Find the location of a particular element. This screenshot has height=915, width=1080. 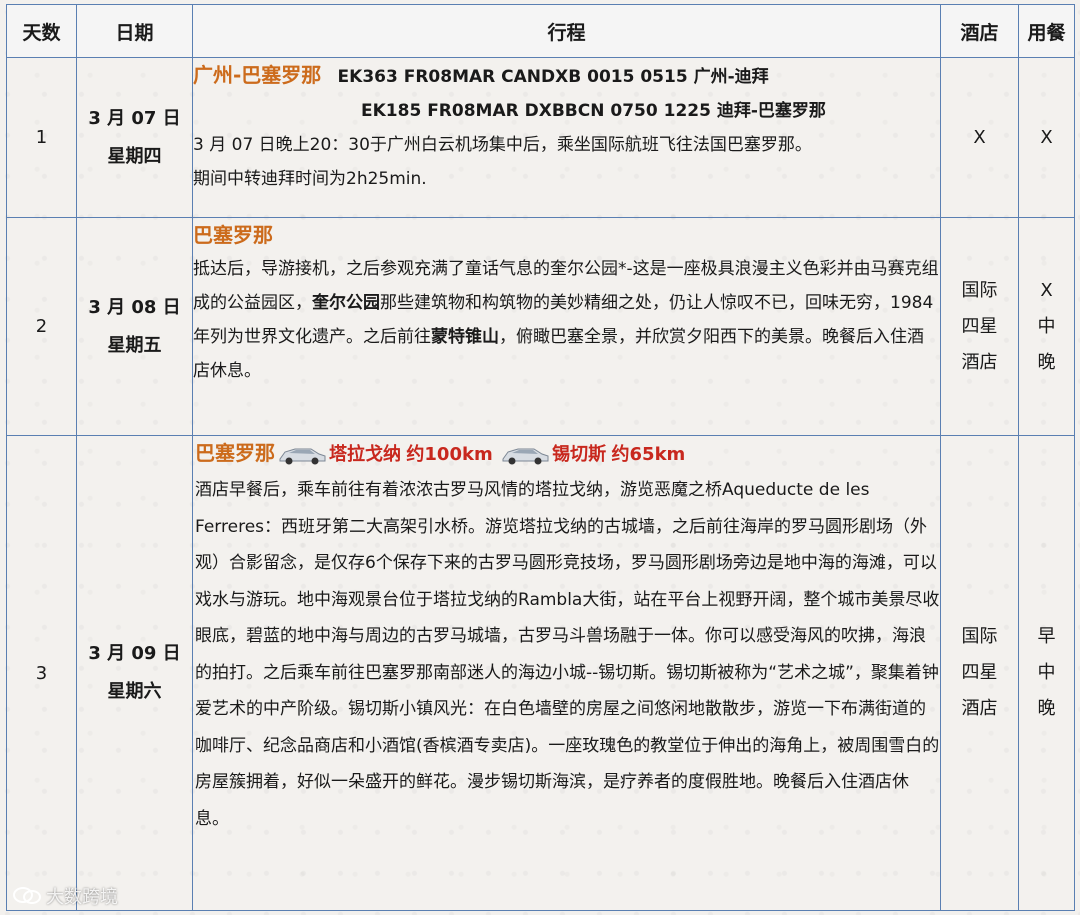

date-text: 3 月 09 日 is located at coordinates (134, 653).